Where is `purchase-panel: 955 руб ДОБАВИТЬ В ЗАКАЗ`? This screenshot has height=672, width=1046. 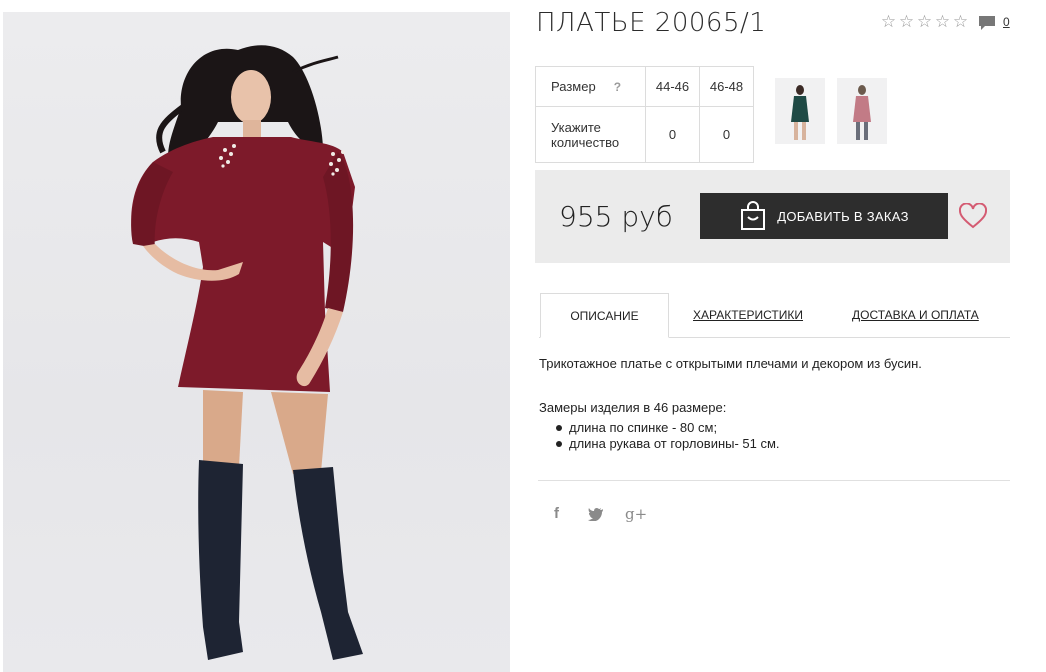 purchase-panel: 955 руб ДОБАВИТЬ В ЗАКАЗ is located at coordinates (772, 216).